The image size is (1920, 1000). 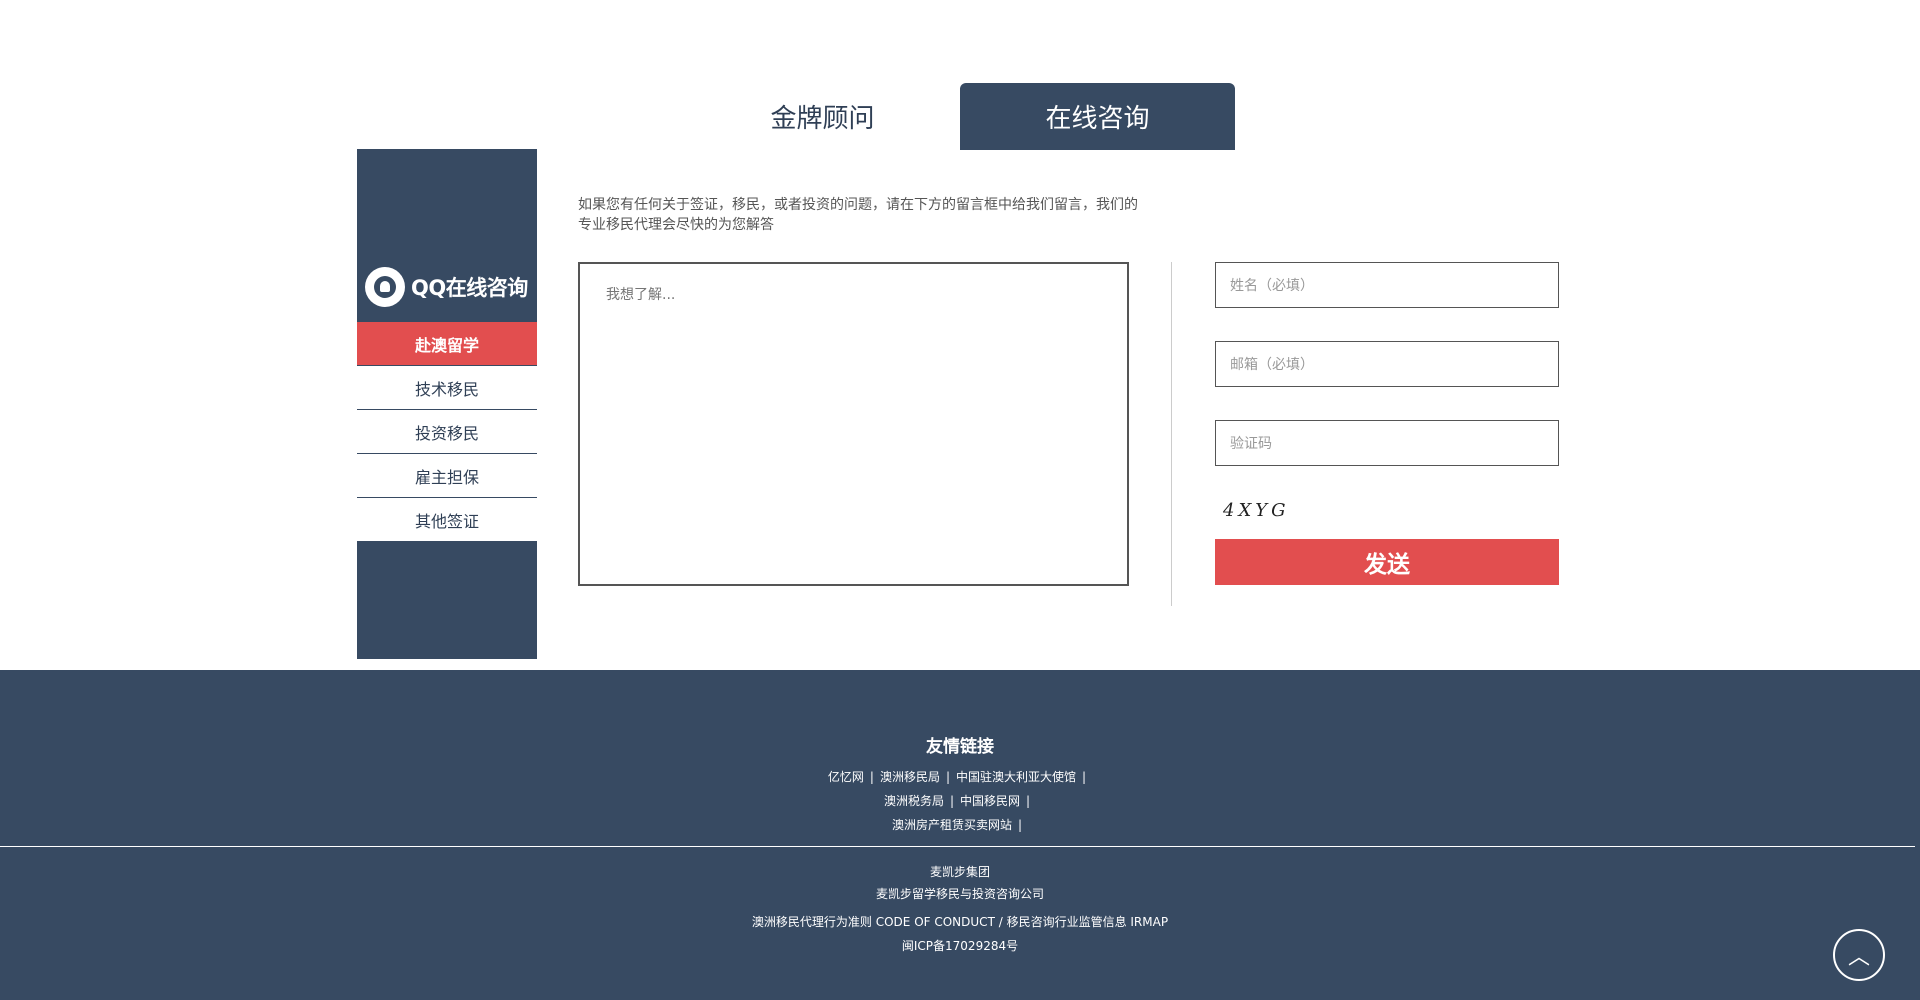 What do you see at coordinates (990, 801) in the screenshot?
I see `link-china-immigration: 中国移民网` at bounding box center [990, 801].